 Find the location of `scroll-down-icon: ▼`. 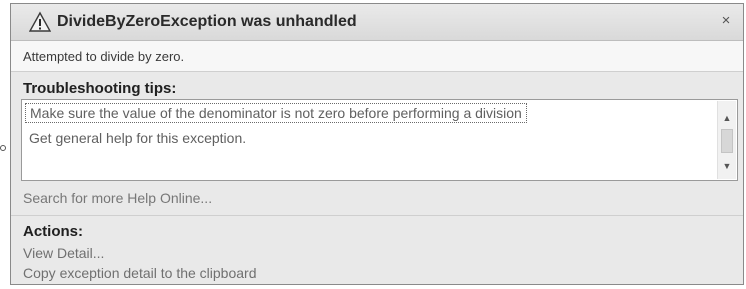

scroll-down-icon: ▼ is located at coordinates (727, 166).